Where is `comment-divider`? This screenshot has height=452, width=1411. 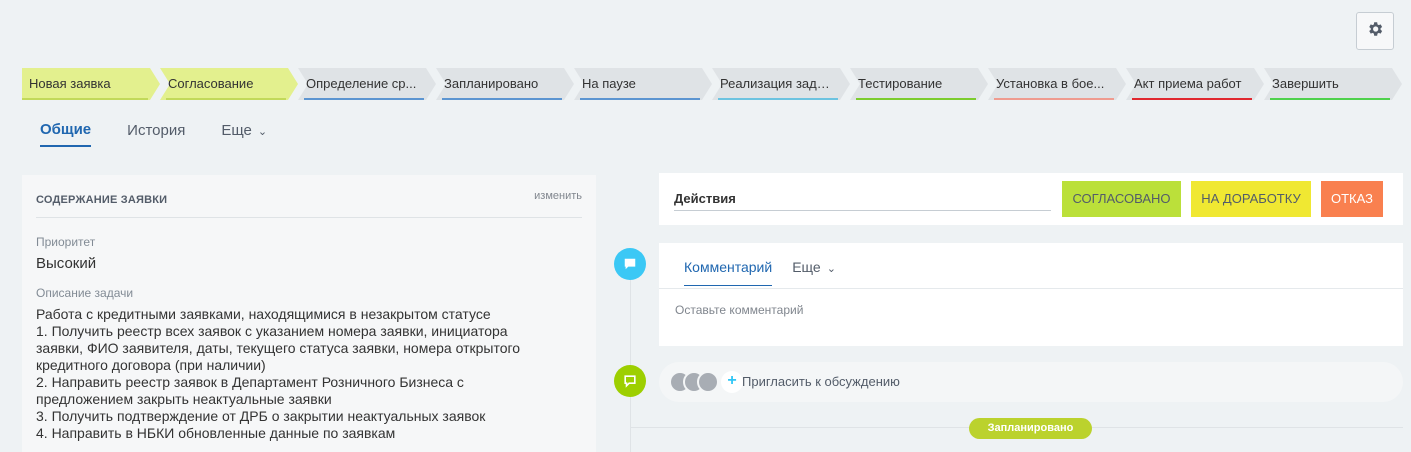
comment-divider is located at coordinates (1031, 288).